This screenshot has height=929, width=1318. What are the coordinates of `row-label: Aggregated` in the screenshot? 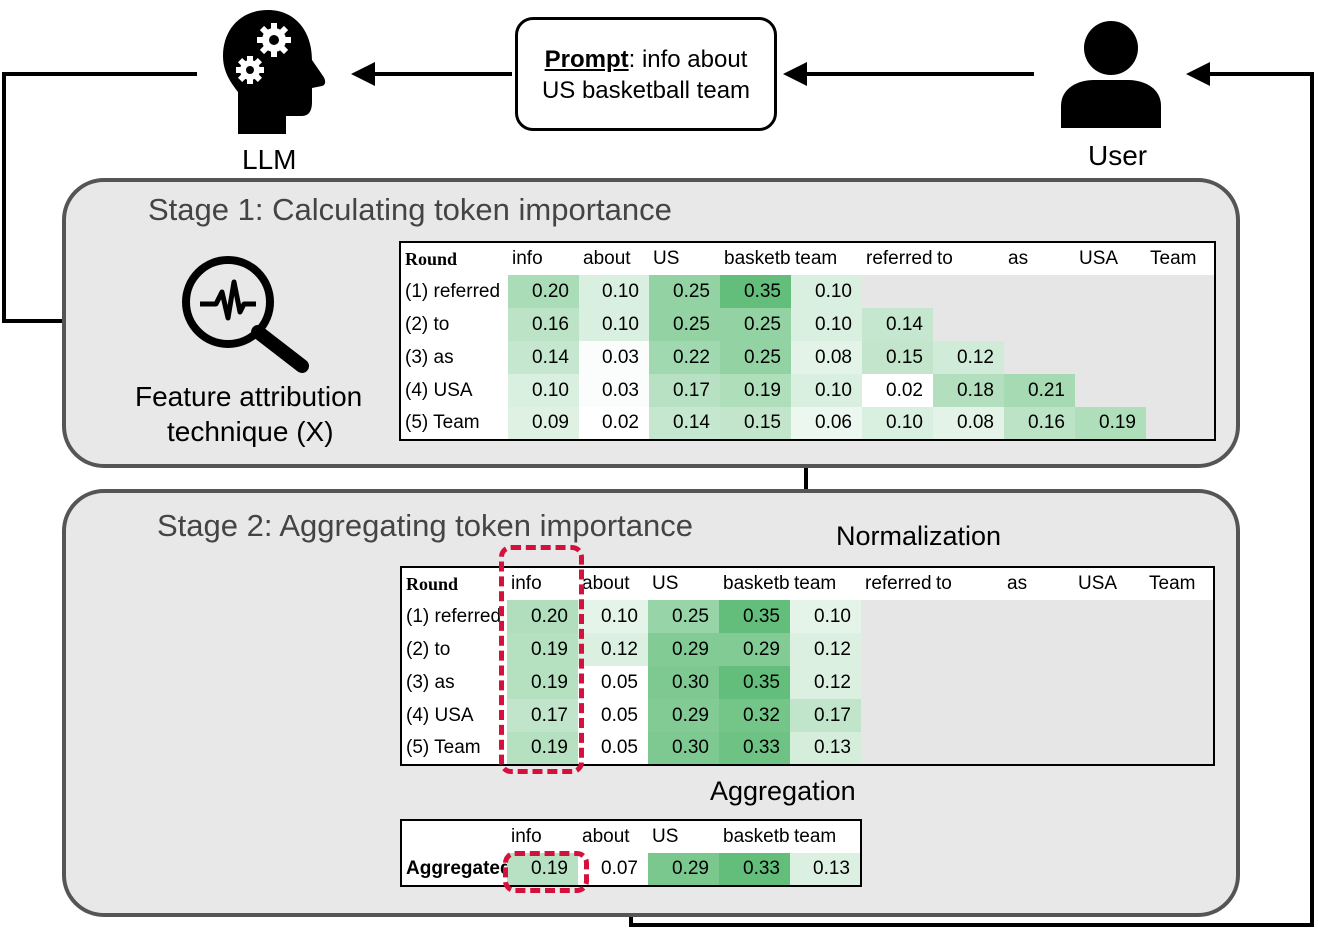 It's located at (456, 868).